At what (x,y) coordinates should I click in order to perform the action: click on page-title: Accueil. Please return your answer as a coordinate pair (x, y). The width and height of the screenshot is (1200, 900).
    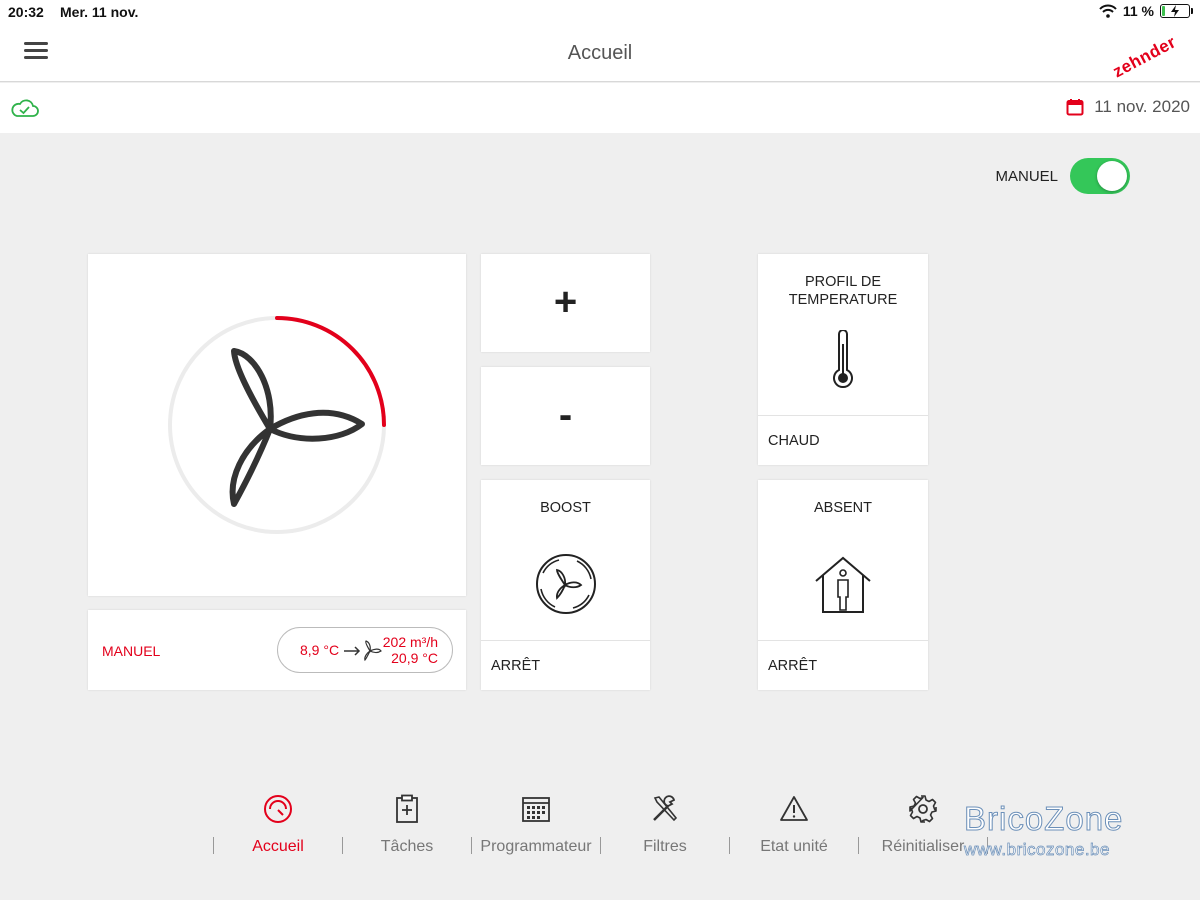
    Looking at the image, I should click on (600, 53).